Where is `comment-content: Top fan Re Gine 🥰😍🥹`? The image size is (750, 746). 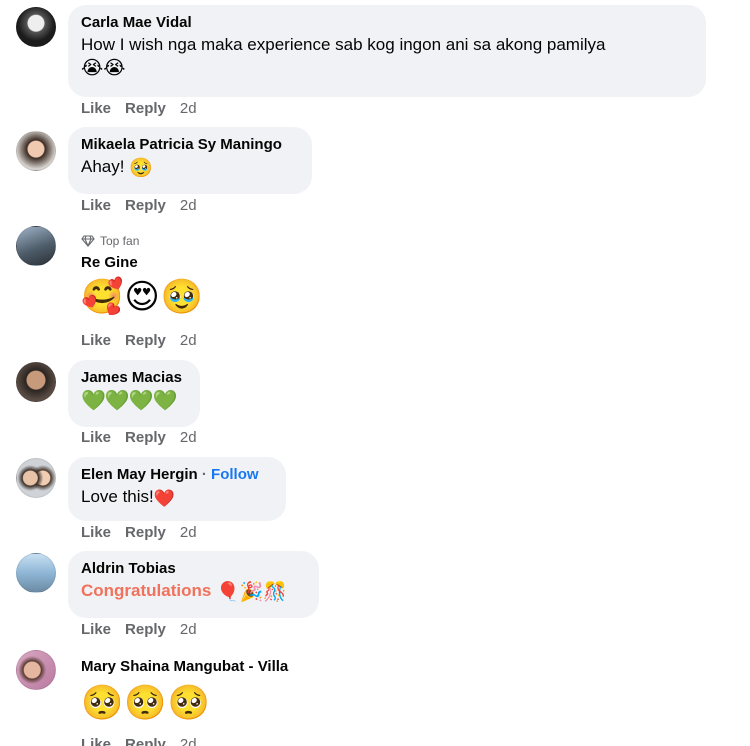
comment-content: Top fan Re Gine 🥰😍🥹 is located at coordinates (142, 275).